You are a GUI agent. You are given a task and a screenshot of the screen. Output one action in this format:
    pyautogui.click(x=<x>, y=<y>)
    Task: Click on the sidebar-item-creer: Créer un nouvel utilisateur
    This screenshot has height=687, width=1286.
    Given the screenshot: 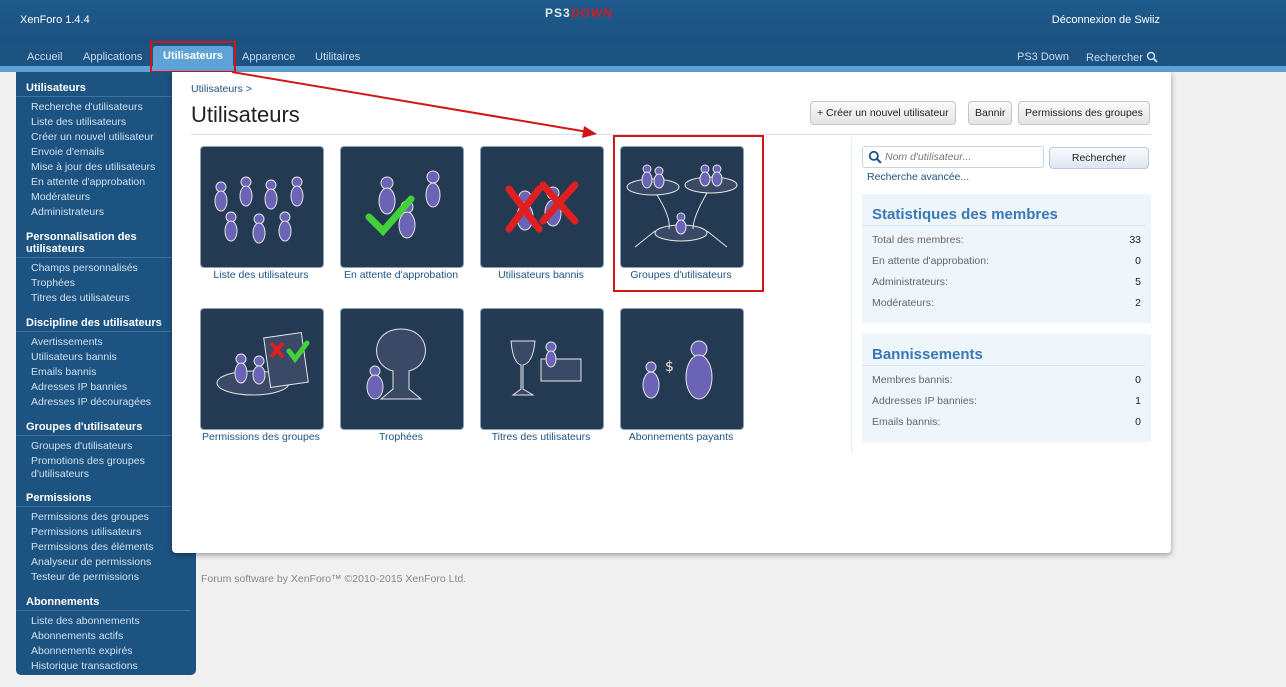 What is the action you would take?
    pyautogui.click(x=106, y=137)
    